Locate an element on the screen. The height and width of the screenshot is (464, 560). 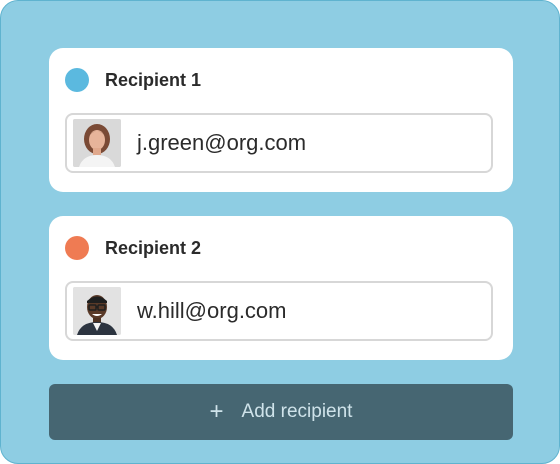
recipient-email-1: j.green@org.com is located at coordinates (222, 142).